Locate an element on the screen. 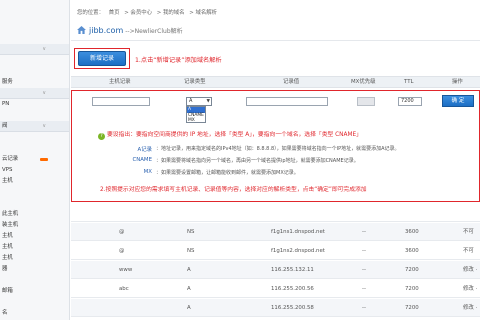 The width and height of the screenshot is (480, 320). cell-value: 116.255.132.11 is located at coordinates (292, 270).